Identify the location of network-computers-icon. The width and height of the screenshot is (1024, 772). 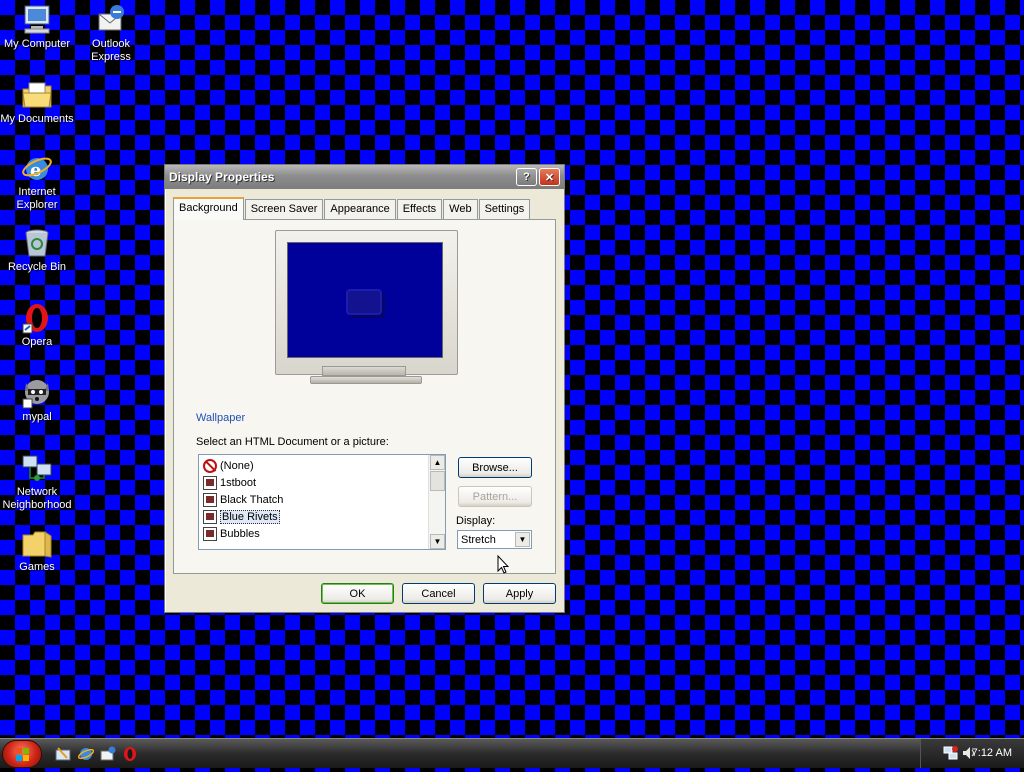
(37, 468).